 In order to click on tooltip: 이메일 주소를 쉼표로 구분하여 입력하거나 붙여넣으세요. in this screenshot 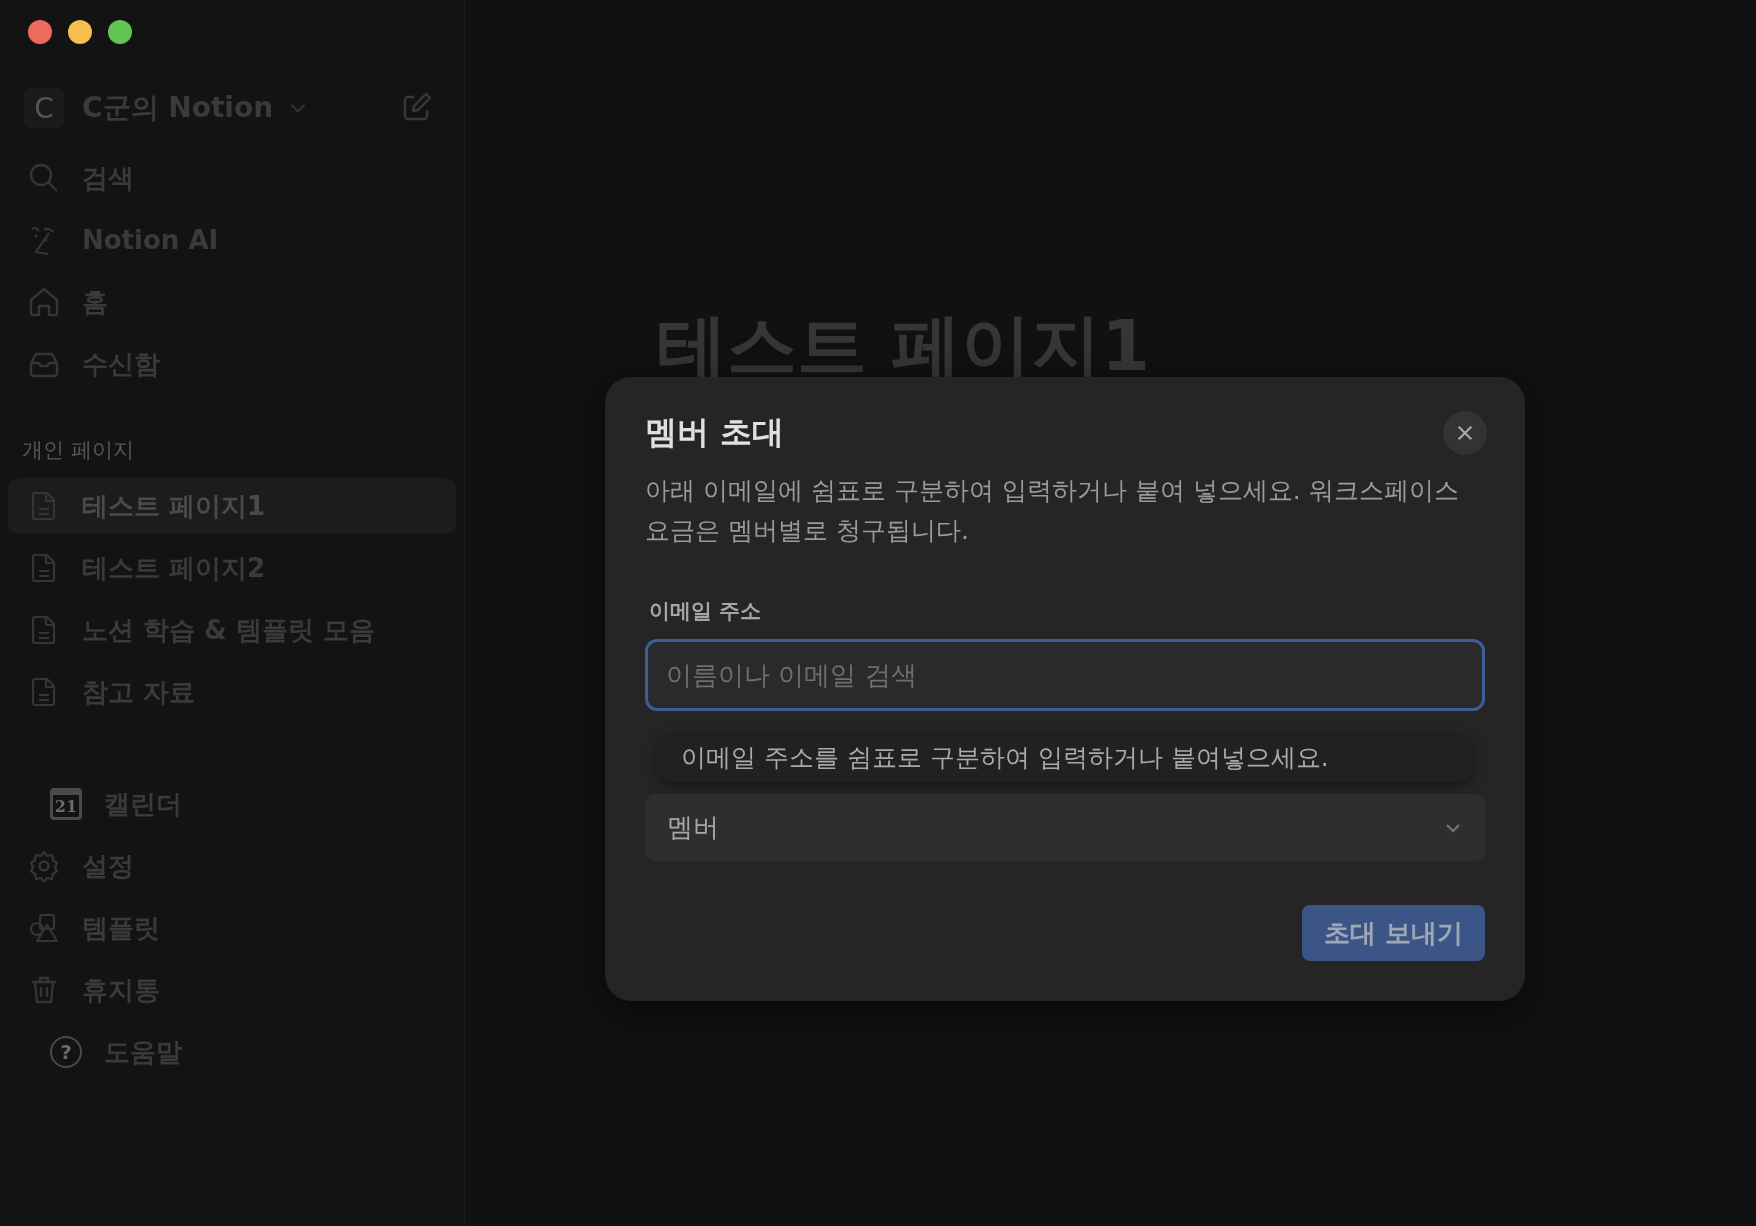, I will do `click(1065, 757)`.